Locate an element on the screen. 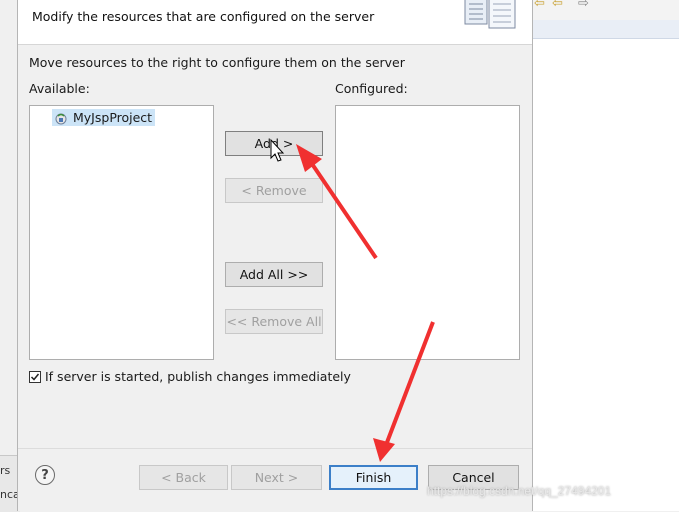 Image resolution: width=679 pixels, height=512 pixels. mouse-cursor-icon is located at coordinates (277, 150).